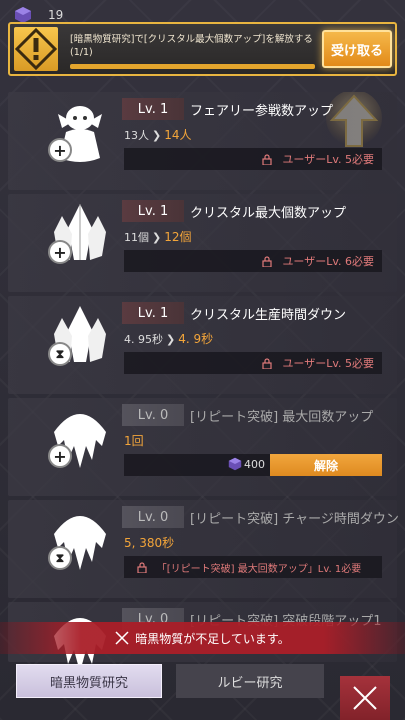  Describe the element at coordinates (262, 111) in the screenshot. I see `item-title: フェアリー参戦数アップ` at that location.